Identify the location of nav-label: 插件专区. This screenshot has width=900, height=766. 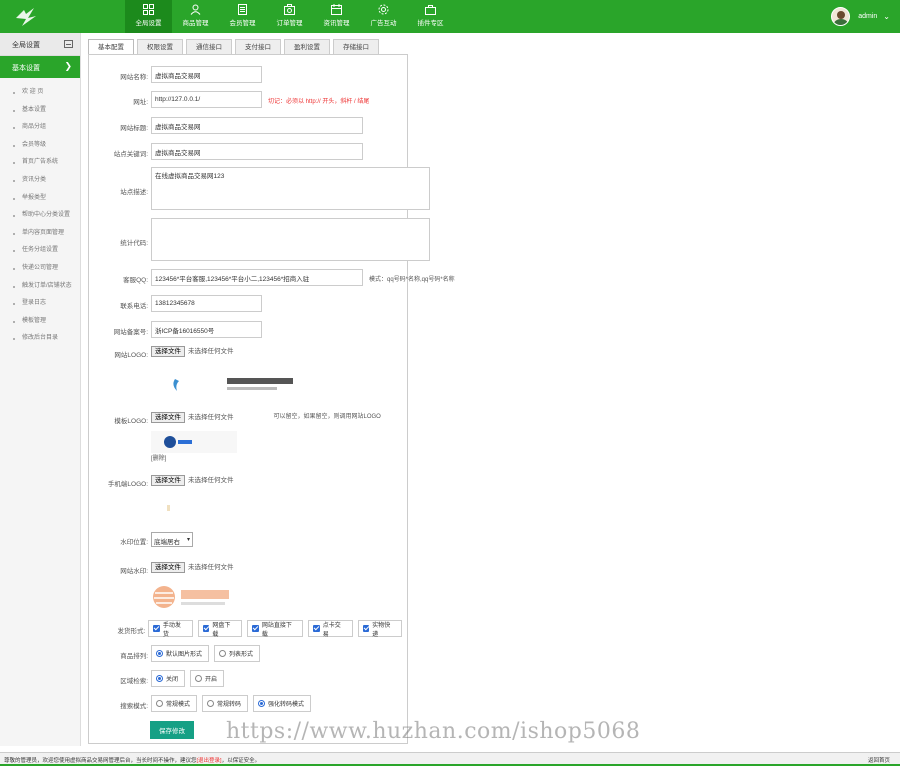
(430, 23).